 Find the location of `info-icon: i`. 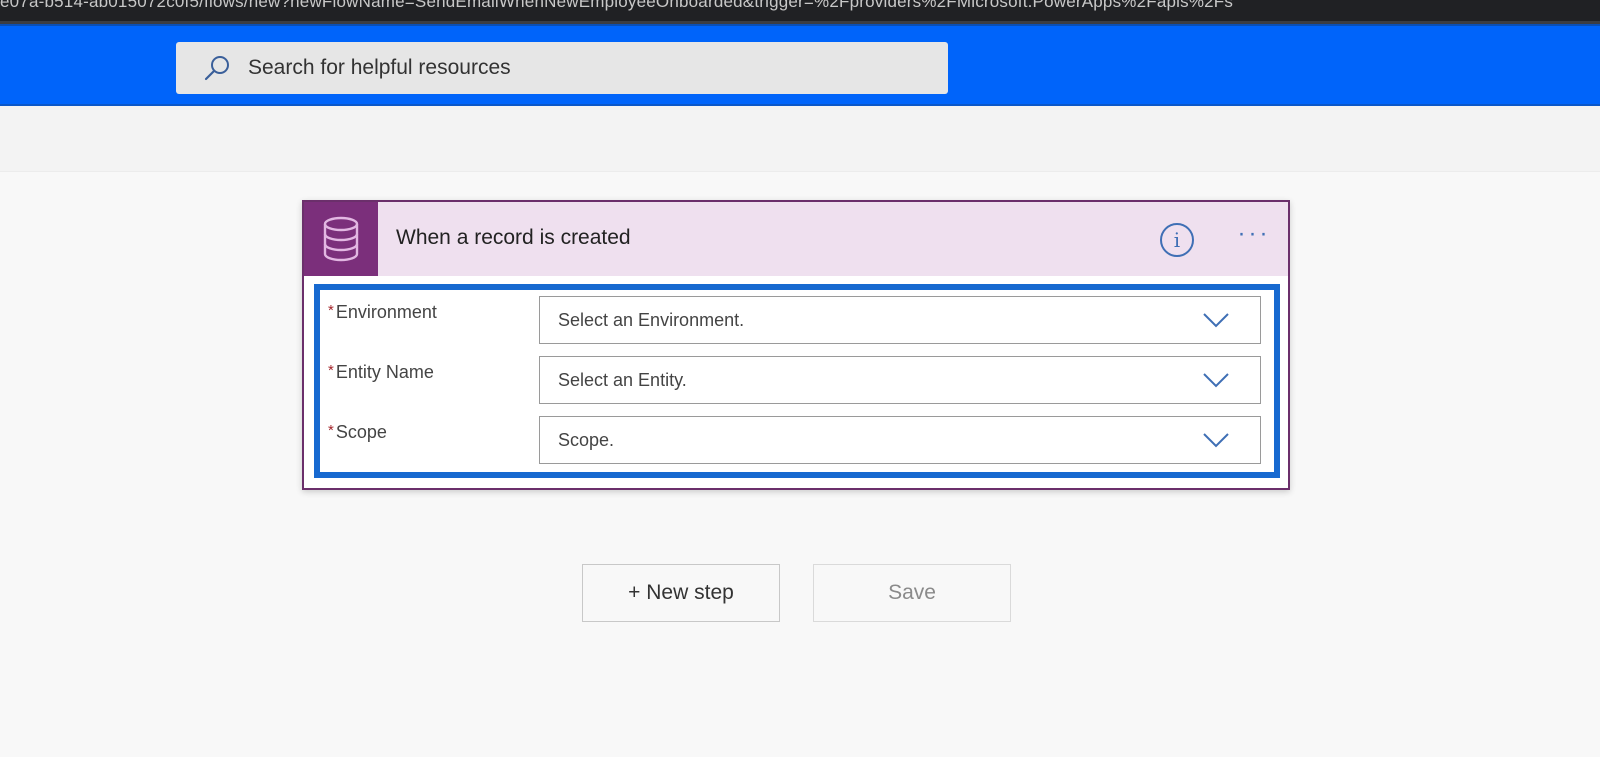

info-icon: i is located at coordinates (1177, 240).